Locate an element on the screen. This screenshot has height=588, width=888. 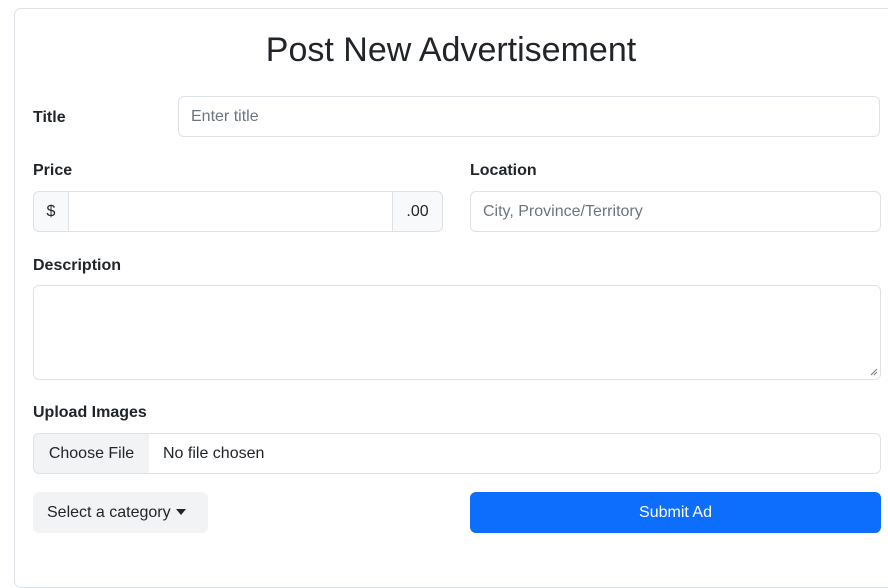
choose-file-button: Choose File is located at coordinates (91, 453).